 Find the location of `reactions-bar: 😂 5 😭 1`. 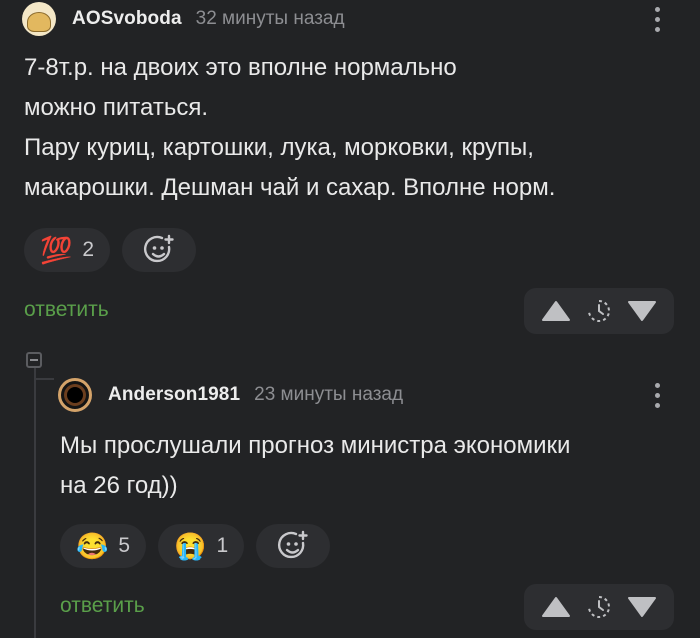

reactions-bar: 😂 5 😭 1 is located at coordinates (195, 546).